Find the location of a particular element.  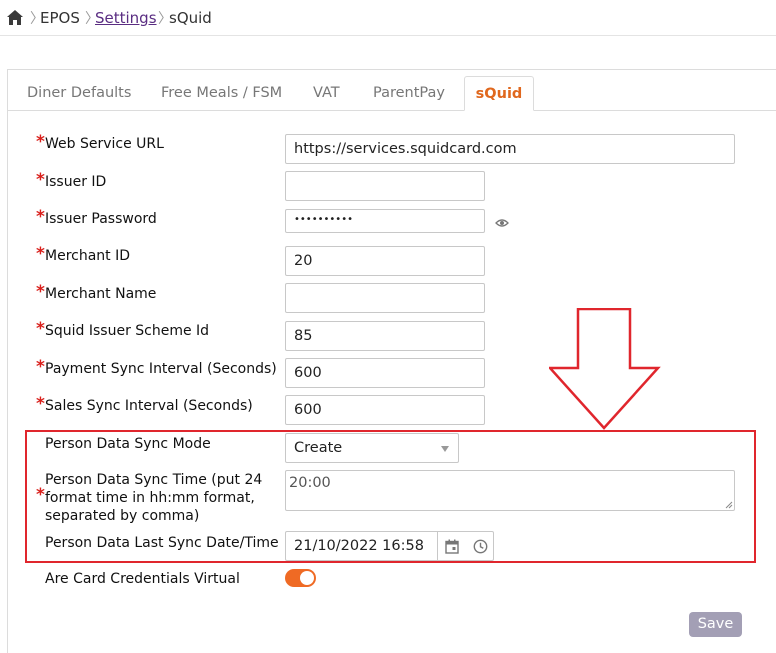

merchant-id-input: 20 is located at coordinates (385, 261).